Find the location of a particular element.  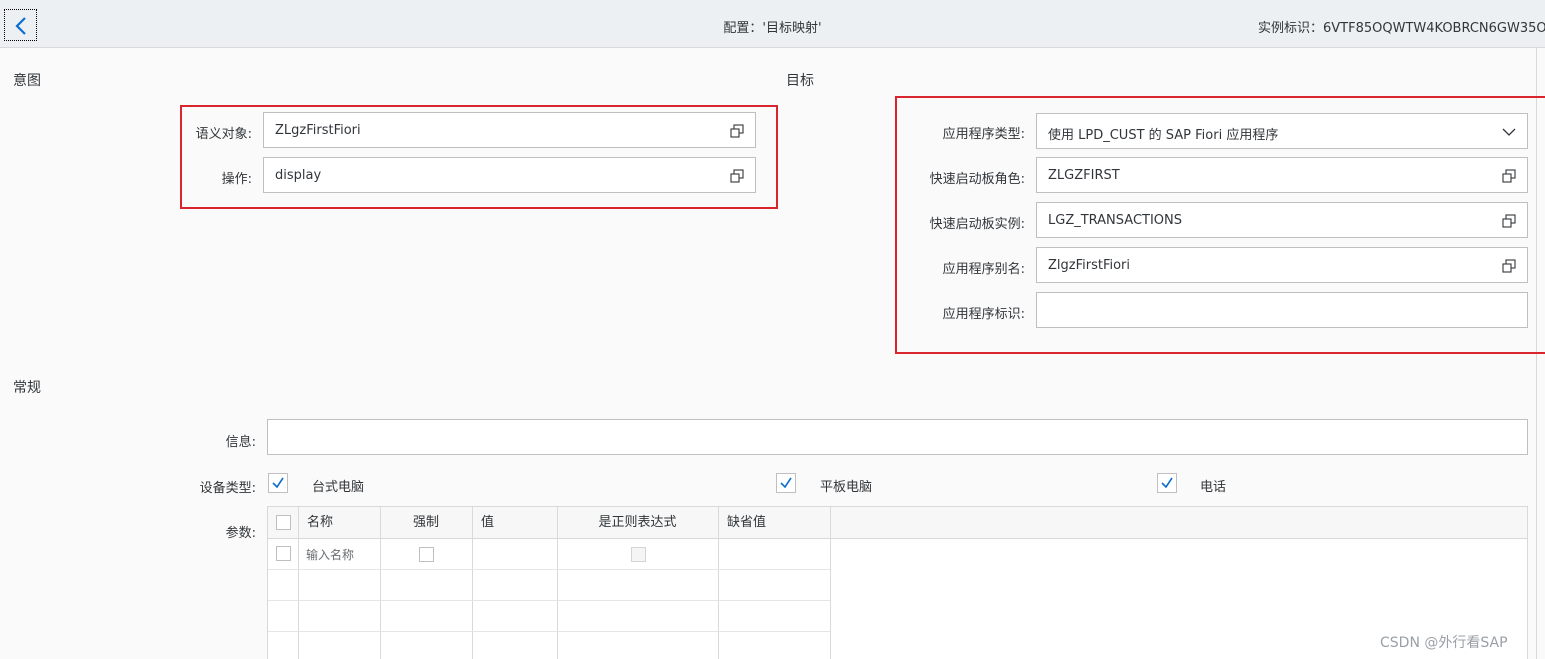

column-header-is-regex: 是正则表达式 is located at coordinates (637, 523).